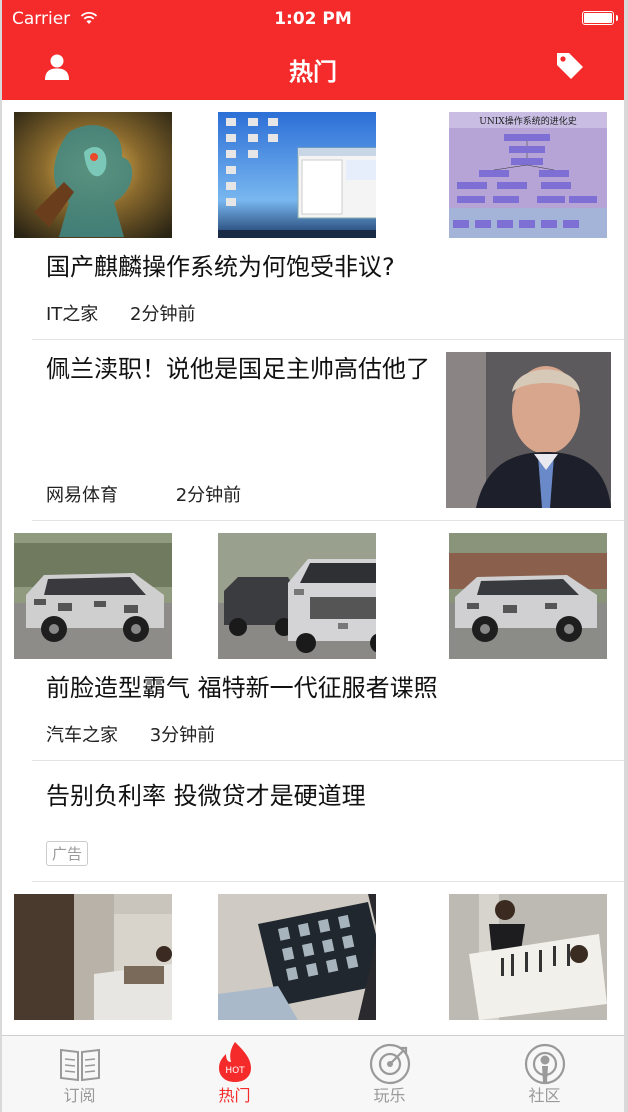 The height and width of the screenshot is (1112, 628). I want to click on battery-icon, so click(600, 18).